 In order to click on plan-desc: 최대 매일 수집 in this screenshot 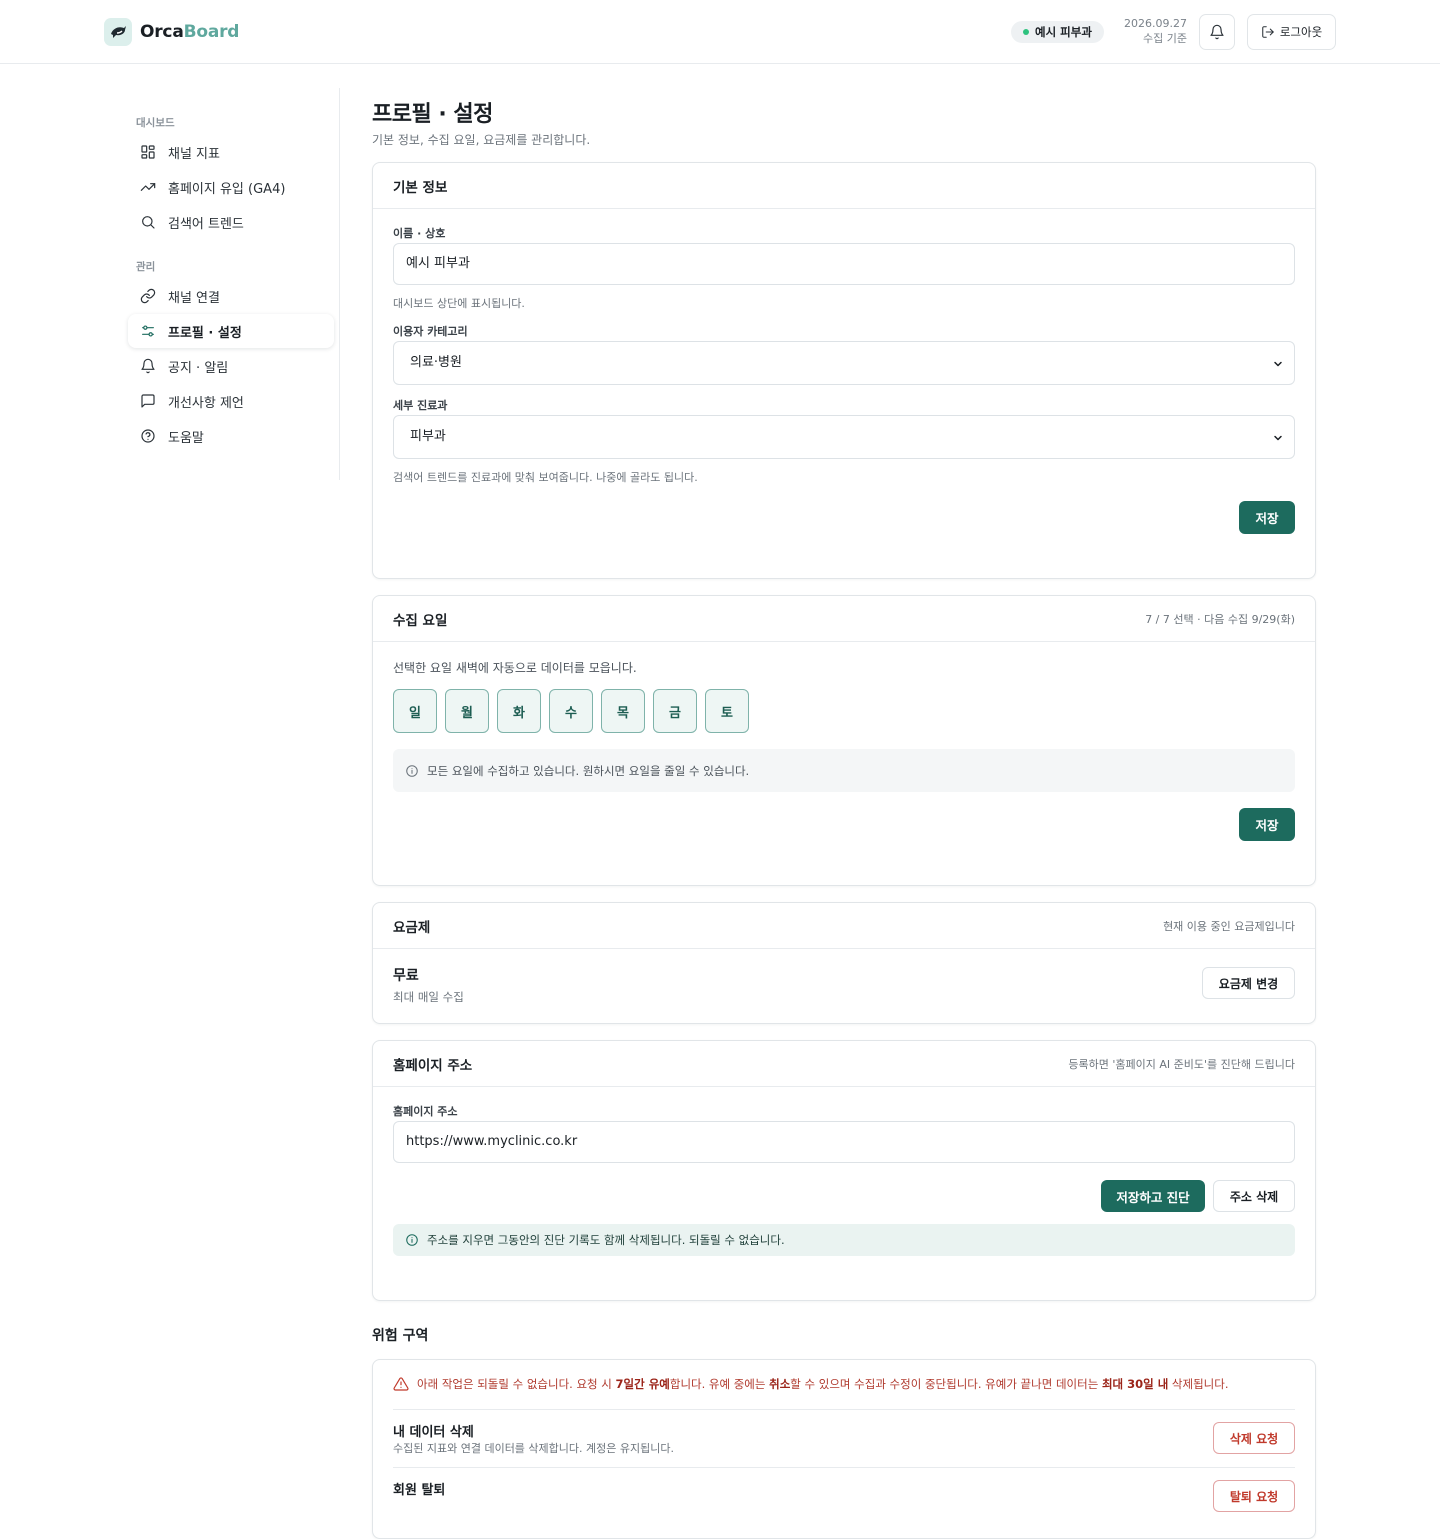, I will do `click(428, 997)`.